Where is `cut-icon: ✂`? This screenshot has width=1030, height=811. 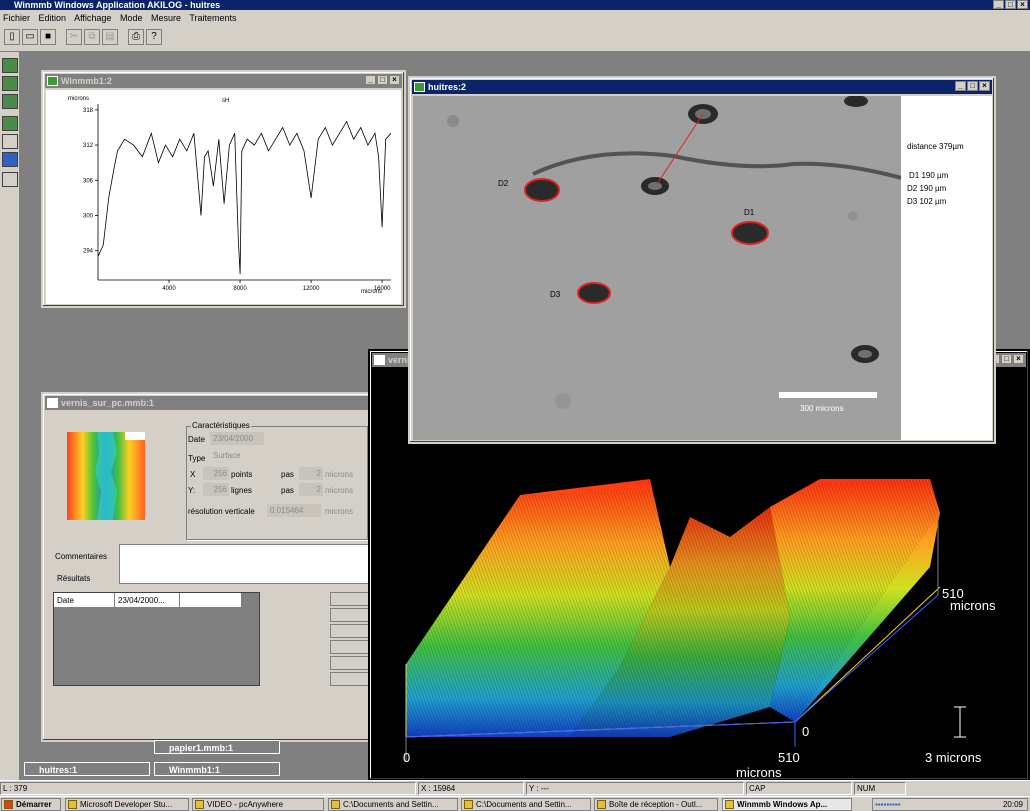
cut-icon: ✂ is located at coordinates (74, 37).